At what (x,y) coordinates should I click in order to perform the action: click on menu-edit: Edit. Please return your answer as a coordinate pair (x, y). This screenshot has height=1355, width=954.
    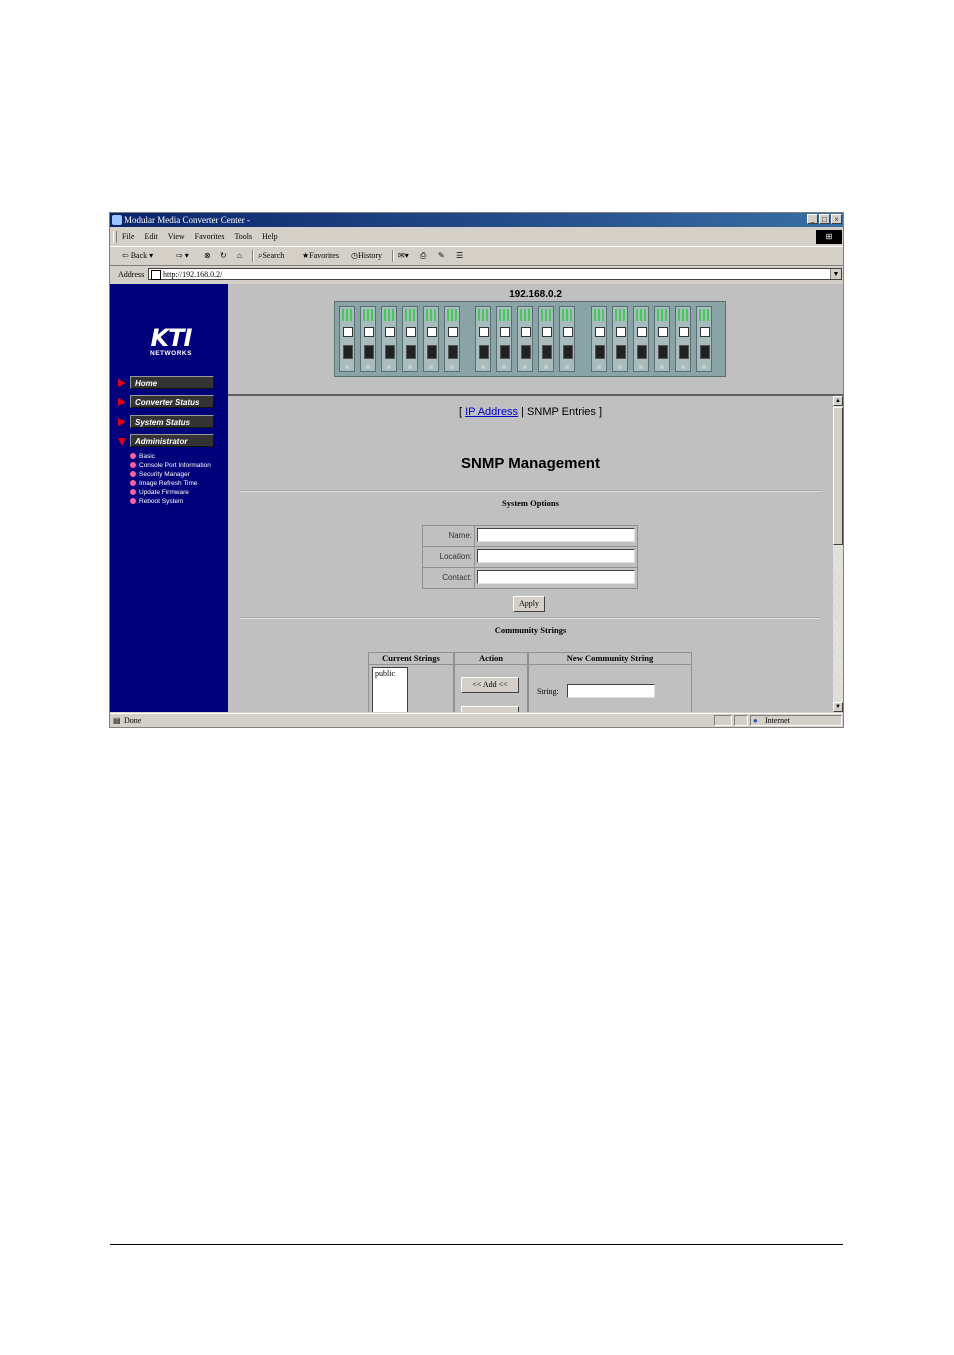
    Looking at the image, I should click on (150, 237).